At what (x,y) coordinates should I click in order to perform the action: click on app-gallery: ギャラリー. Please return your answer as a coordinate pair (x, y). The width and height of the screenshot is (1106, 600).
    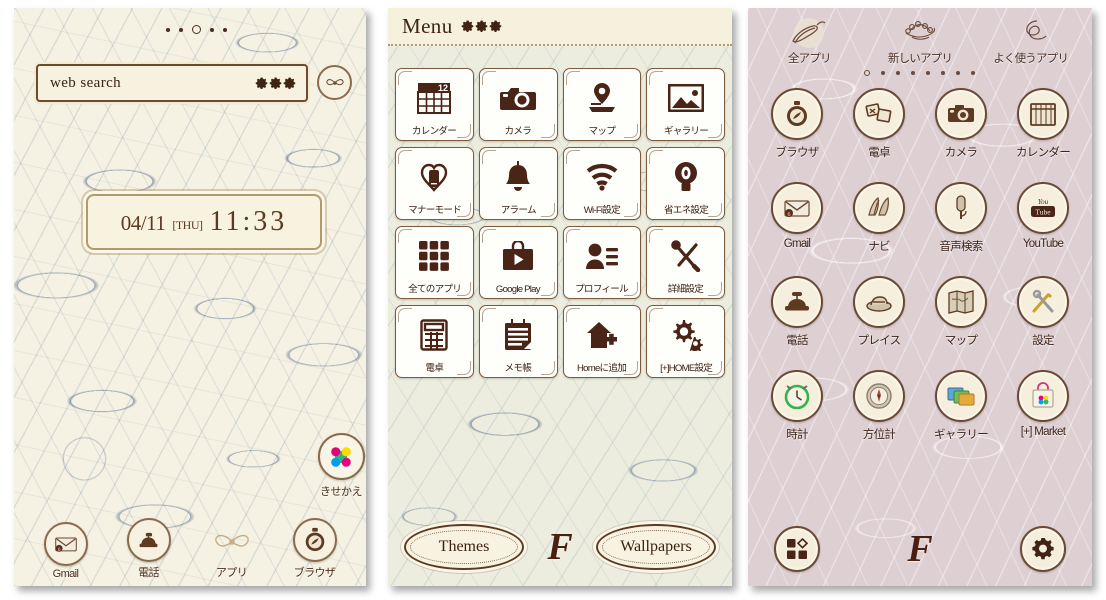
    Looking at the image, I should click on (961, 406).